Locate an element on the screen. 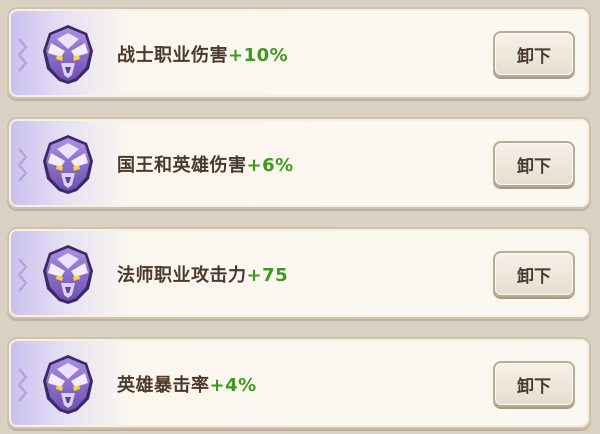  equipment-stat-label: 国王和英雄伤害+6% is located at coordinates (205, 164).